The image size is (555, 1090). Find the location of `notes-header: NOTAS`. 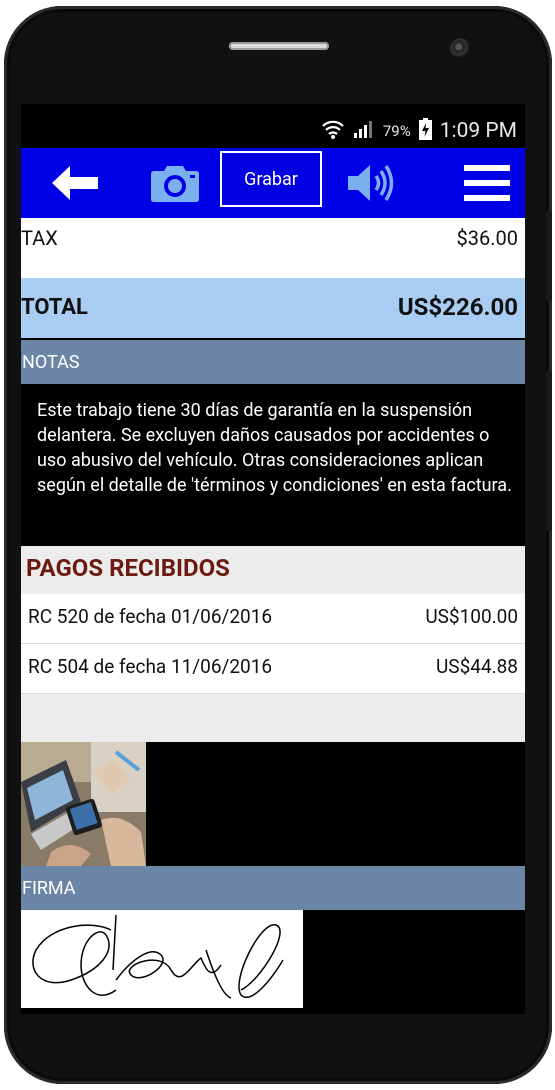

notes-header: NOTAS is located at coordinates (273, 362).